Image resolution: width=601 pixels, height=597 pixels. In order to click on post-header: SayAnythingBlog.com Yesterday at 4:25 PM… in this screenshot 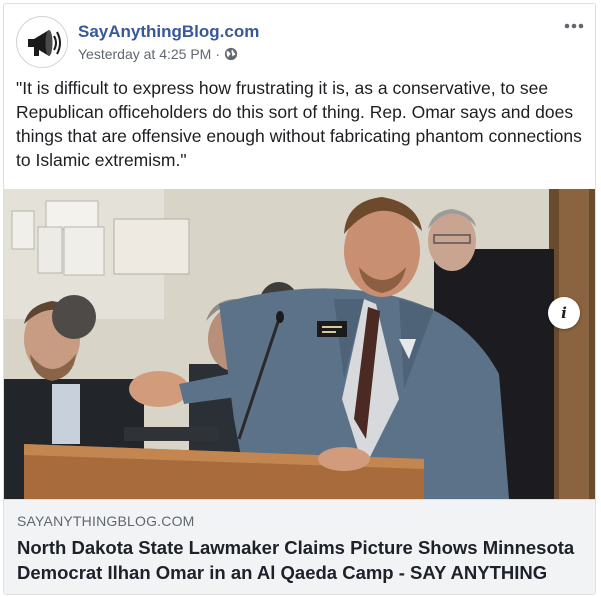, I will do `click(301, 42)`.